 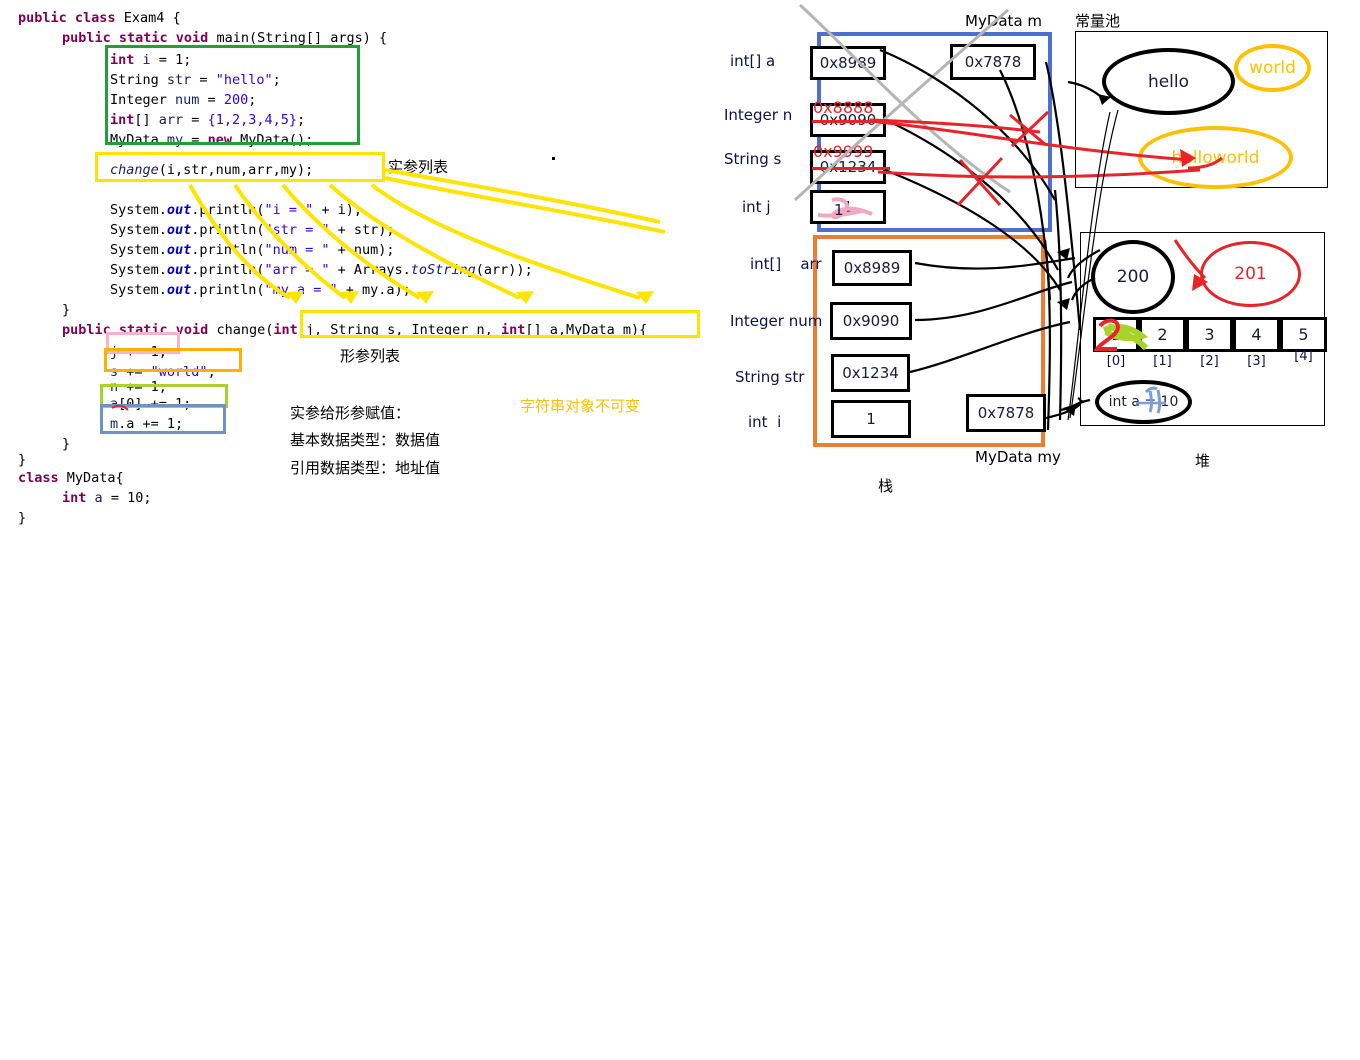 I want to click on code-line: int i = 1;, so click(x=151, y=60).